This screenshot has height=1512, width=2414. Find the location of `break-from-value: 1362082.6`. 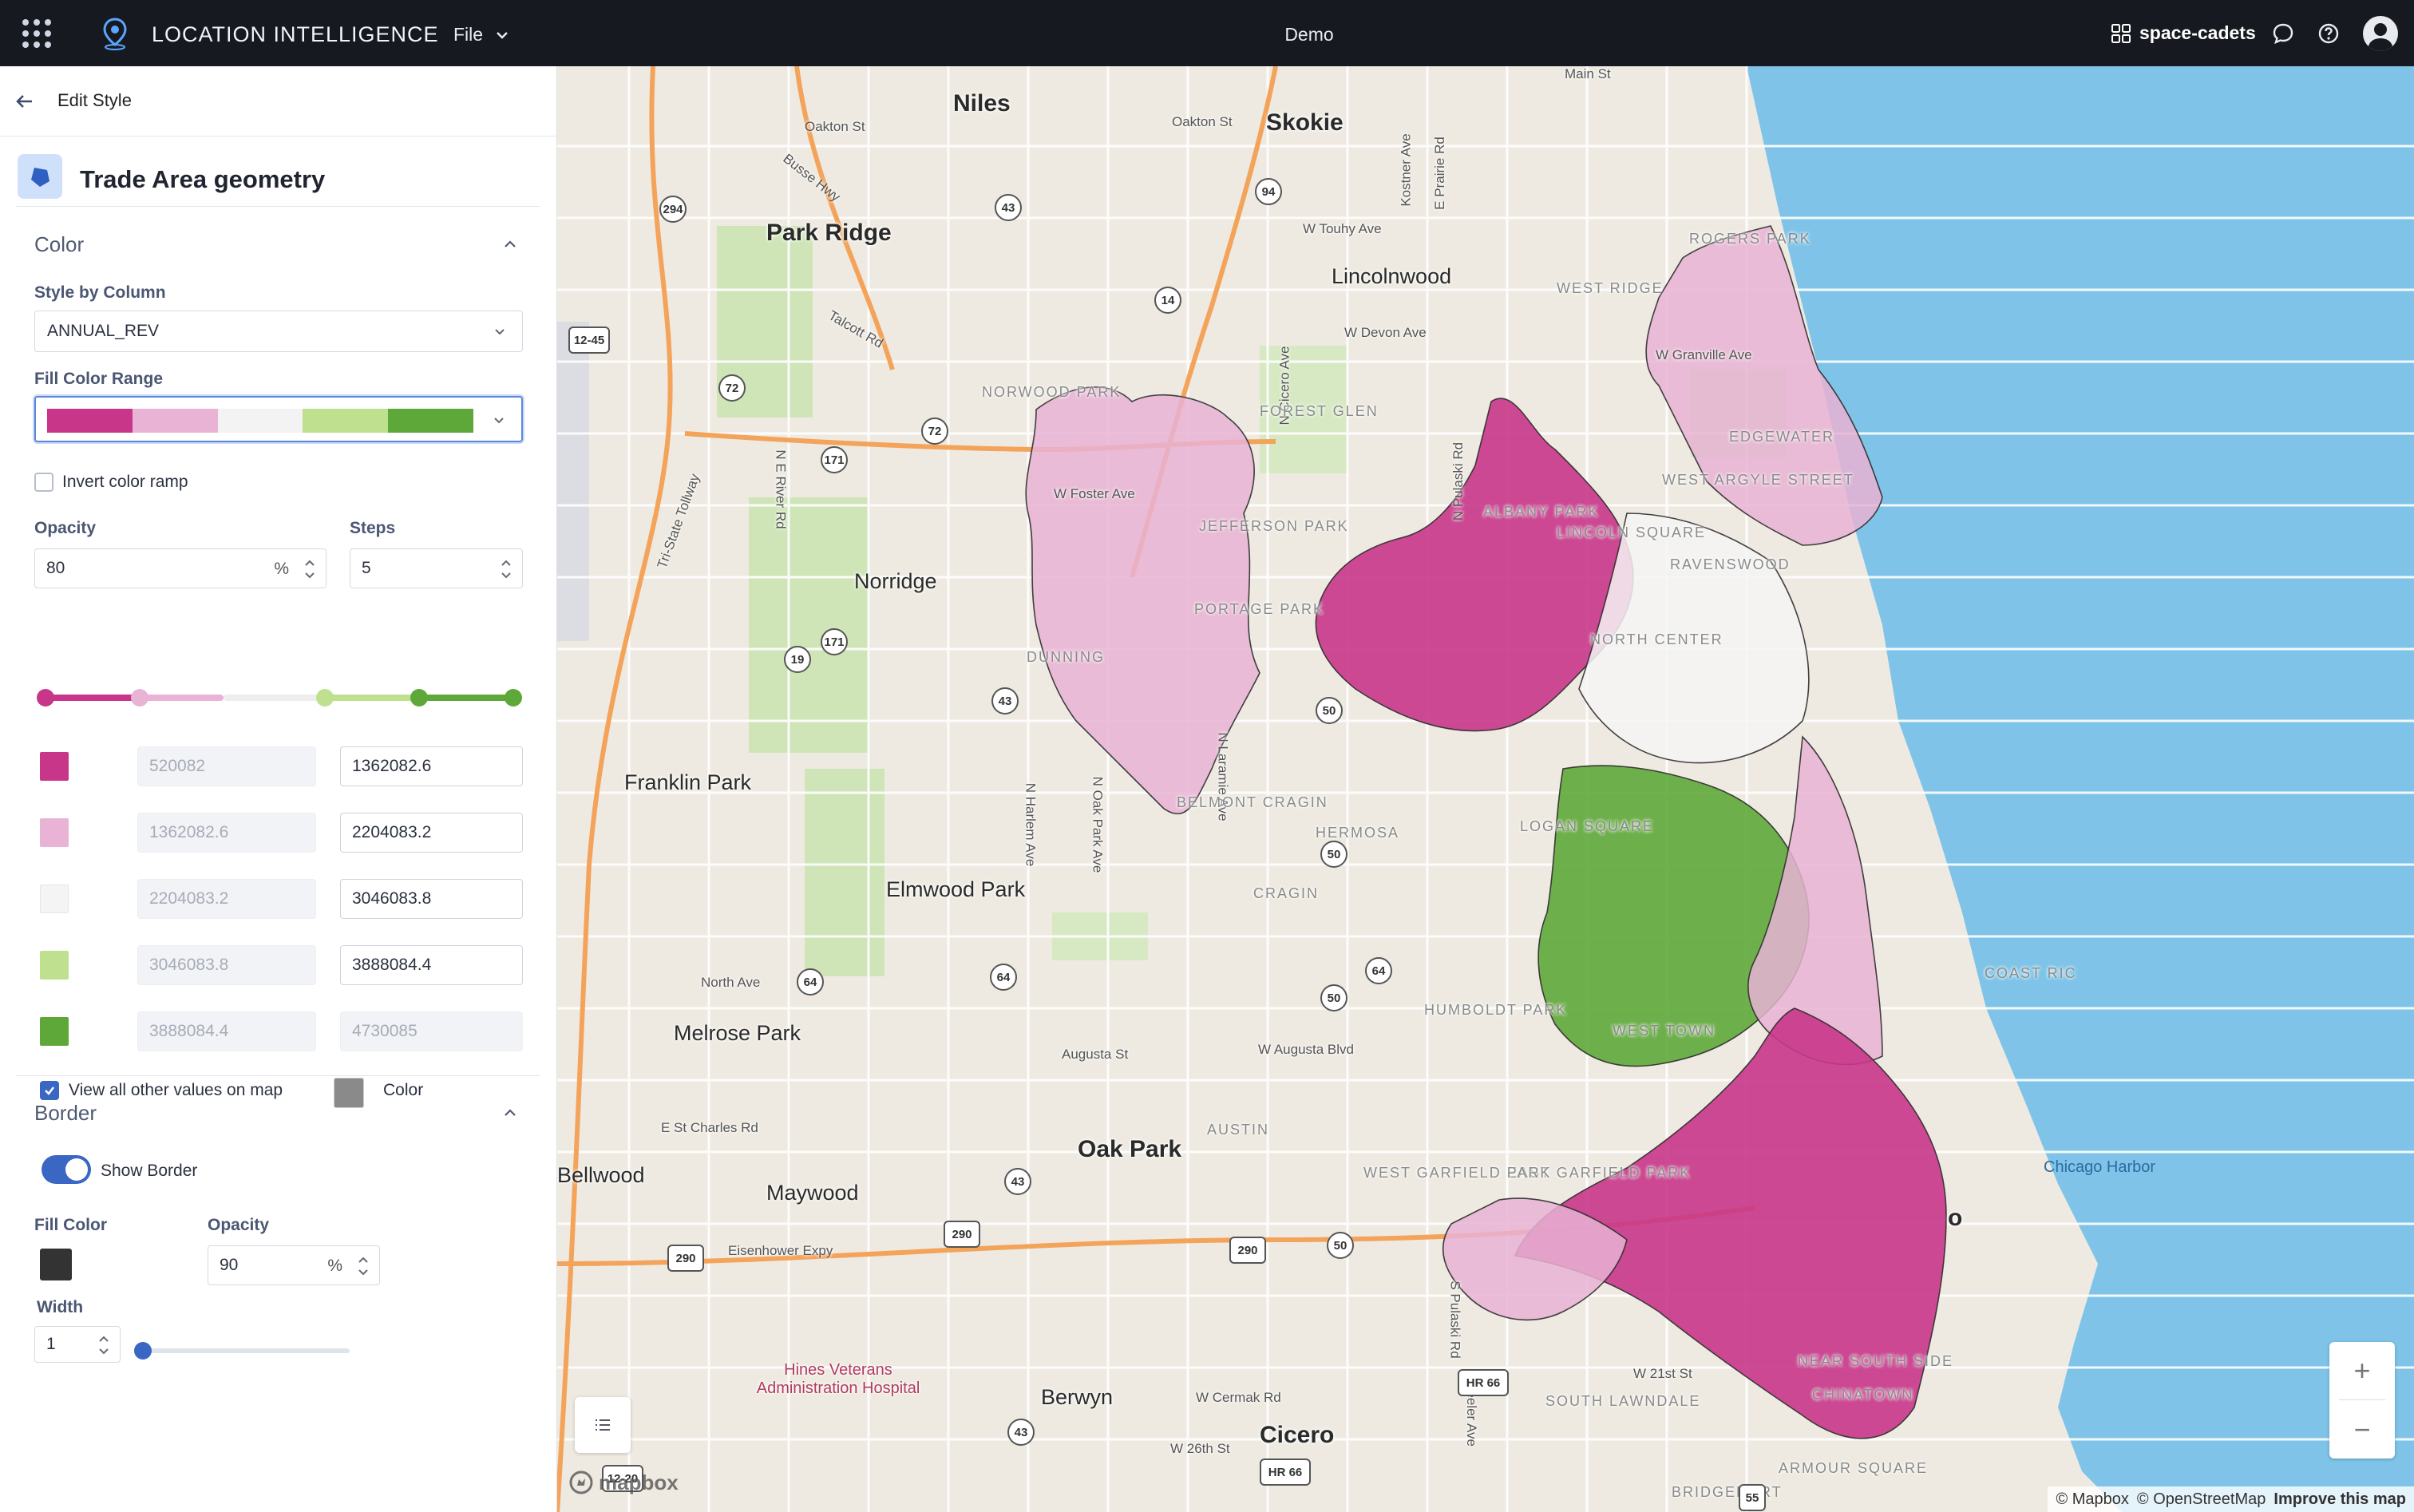

break-from-value: 1362082.6 is located at coordinates (226, 833).